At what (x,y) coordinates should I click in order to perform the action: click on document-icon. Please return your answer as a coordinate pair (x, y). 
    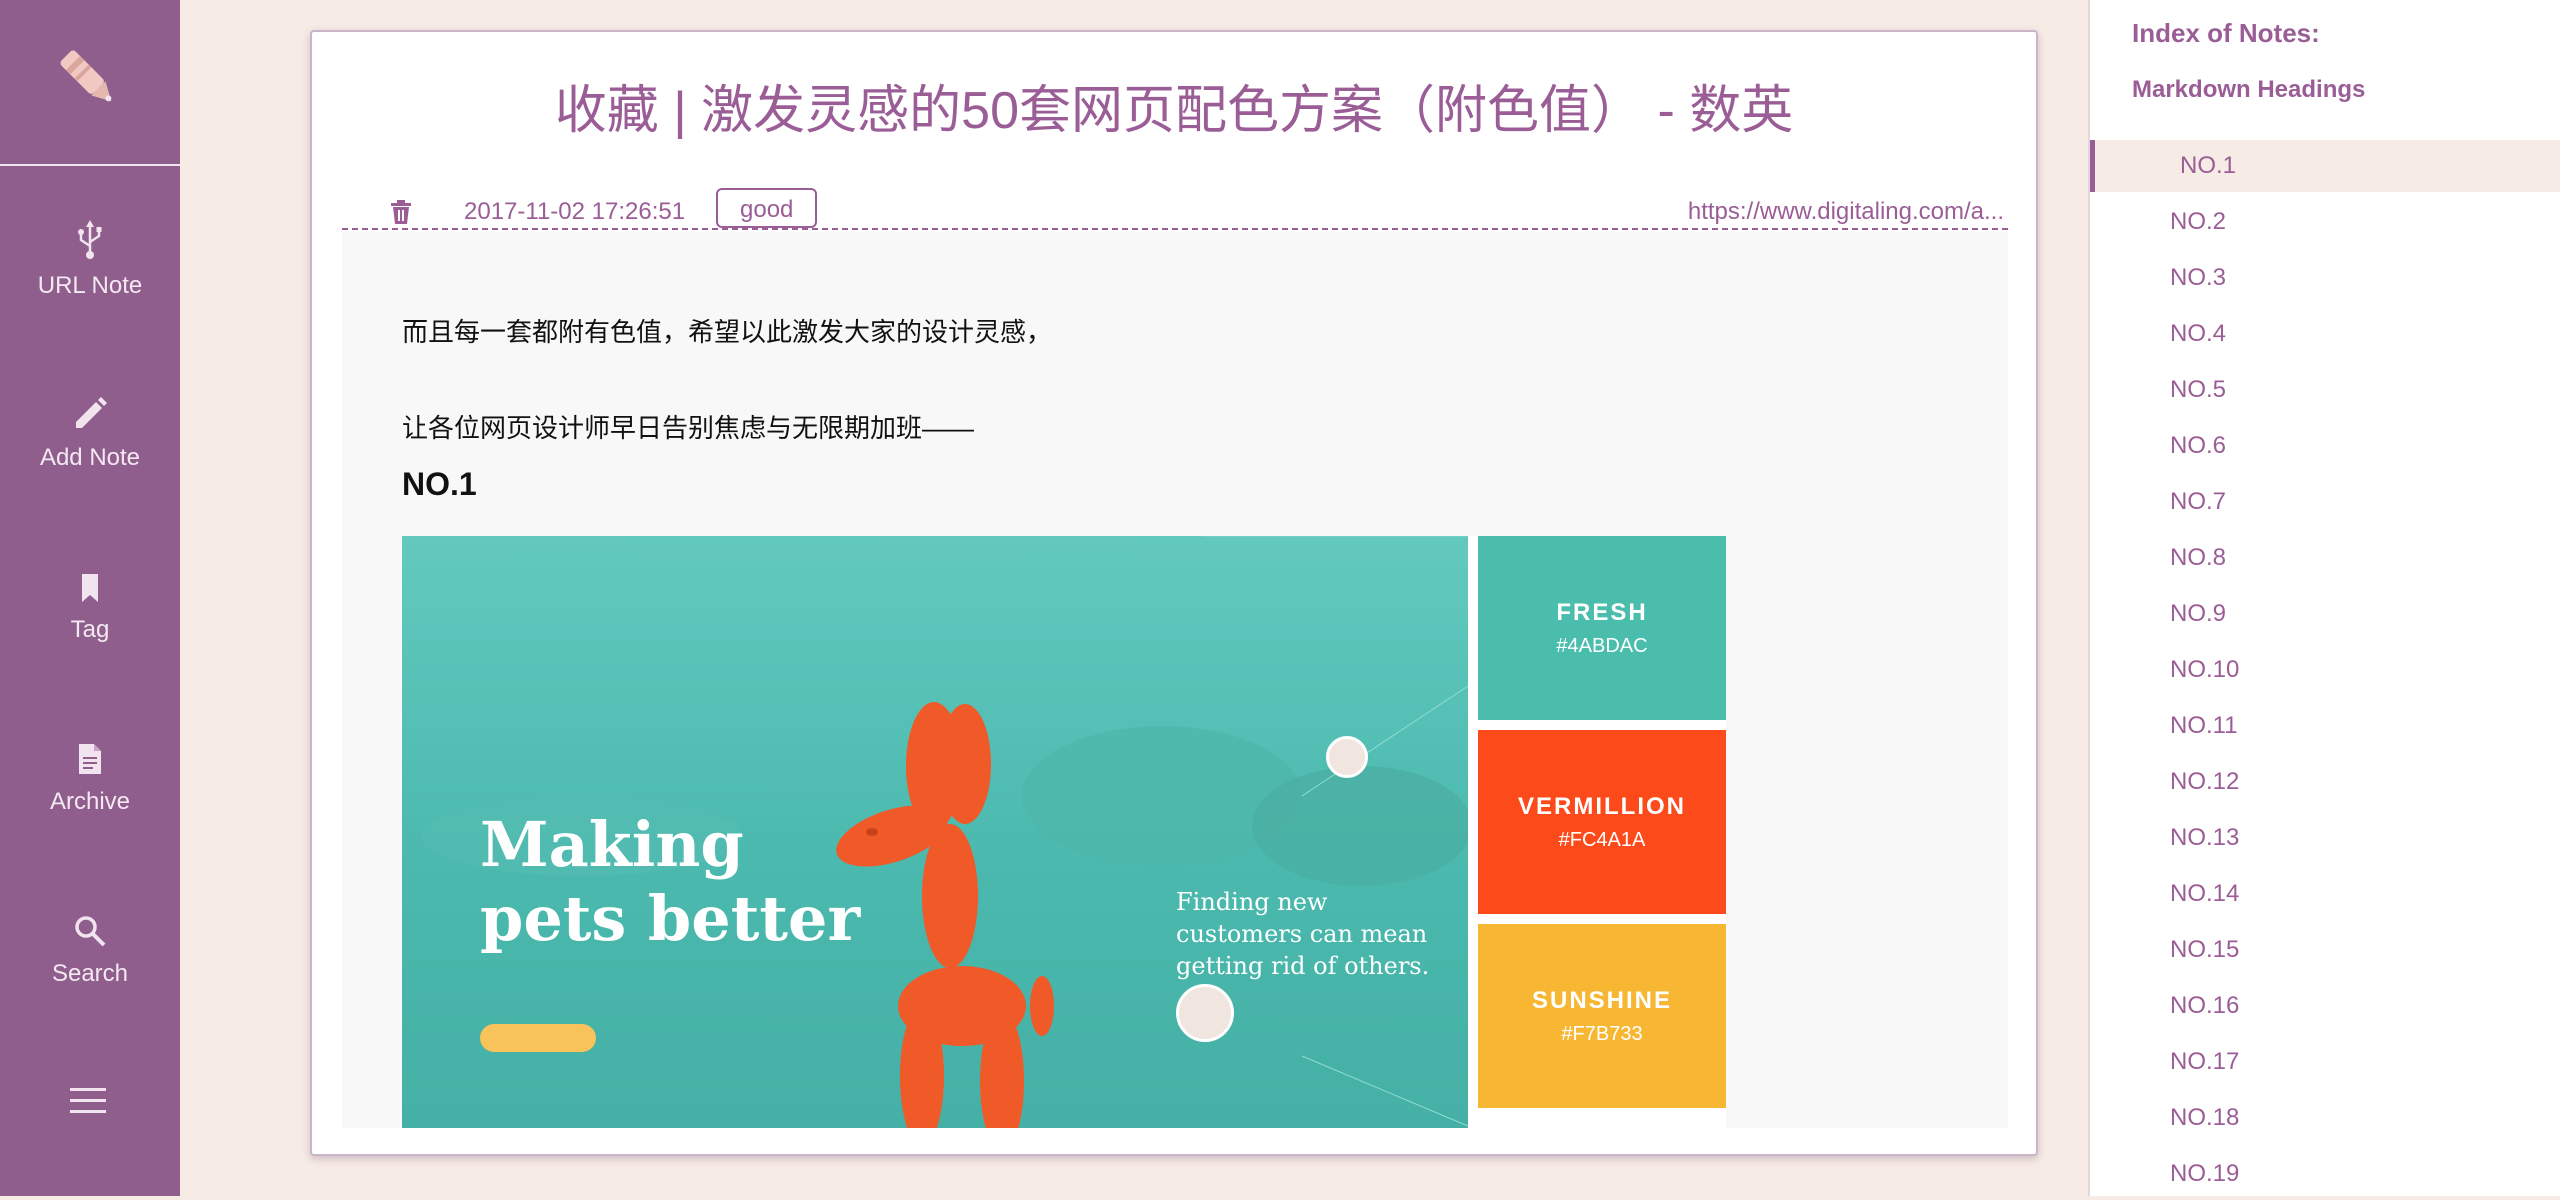
    Looking at the image, I should click on (90, 752).